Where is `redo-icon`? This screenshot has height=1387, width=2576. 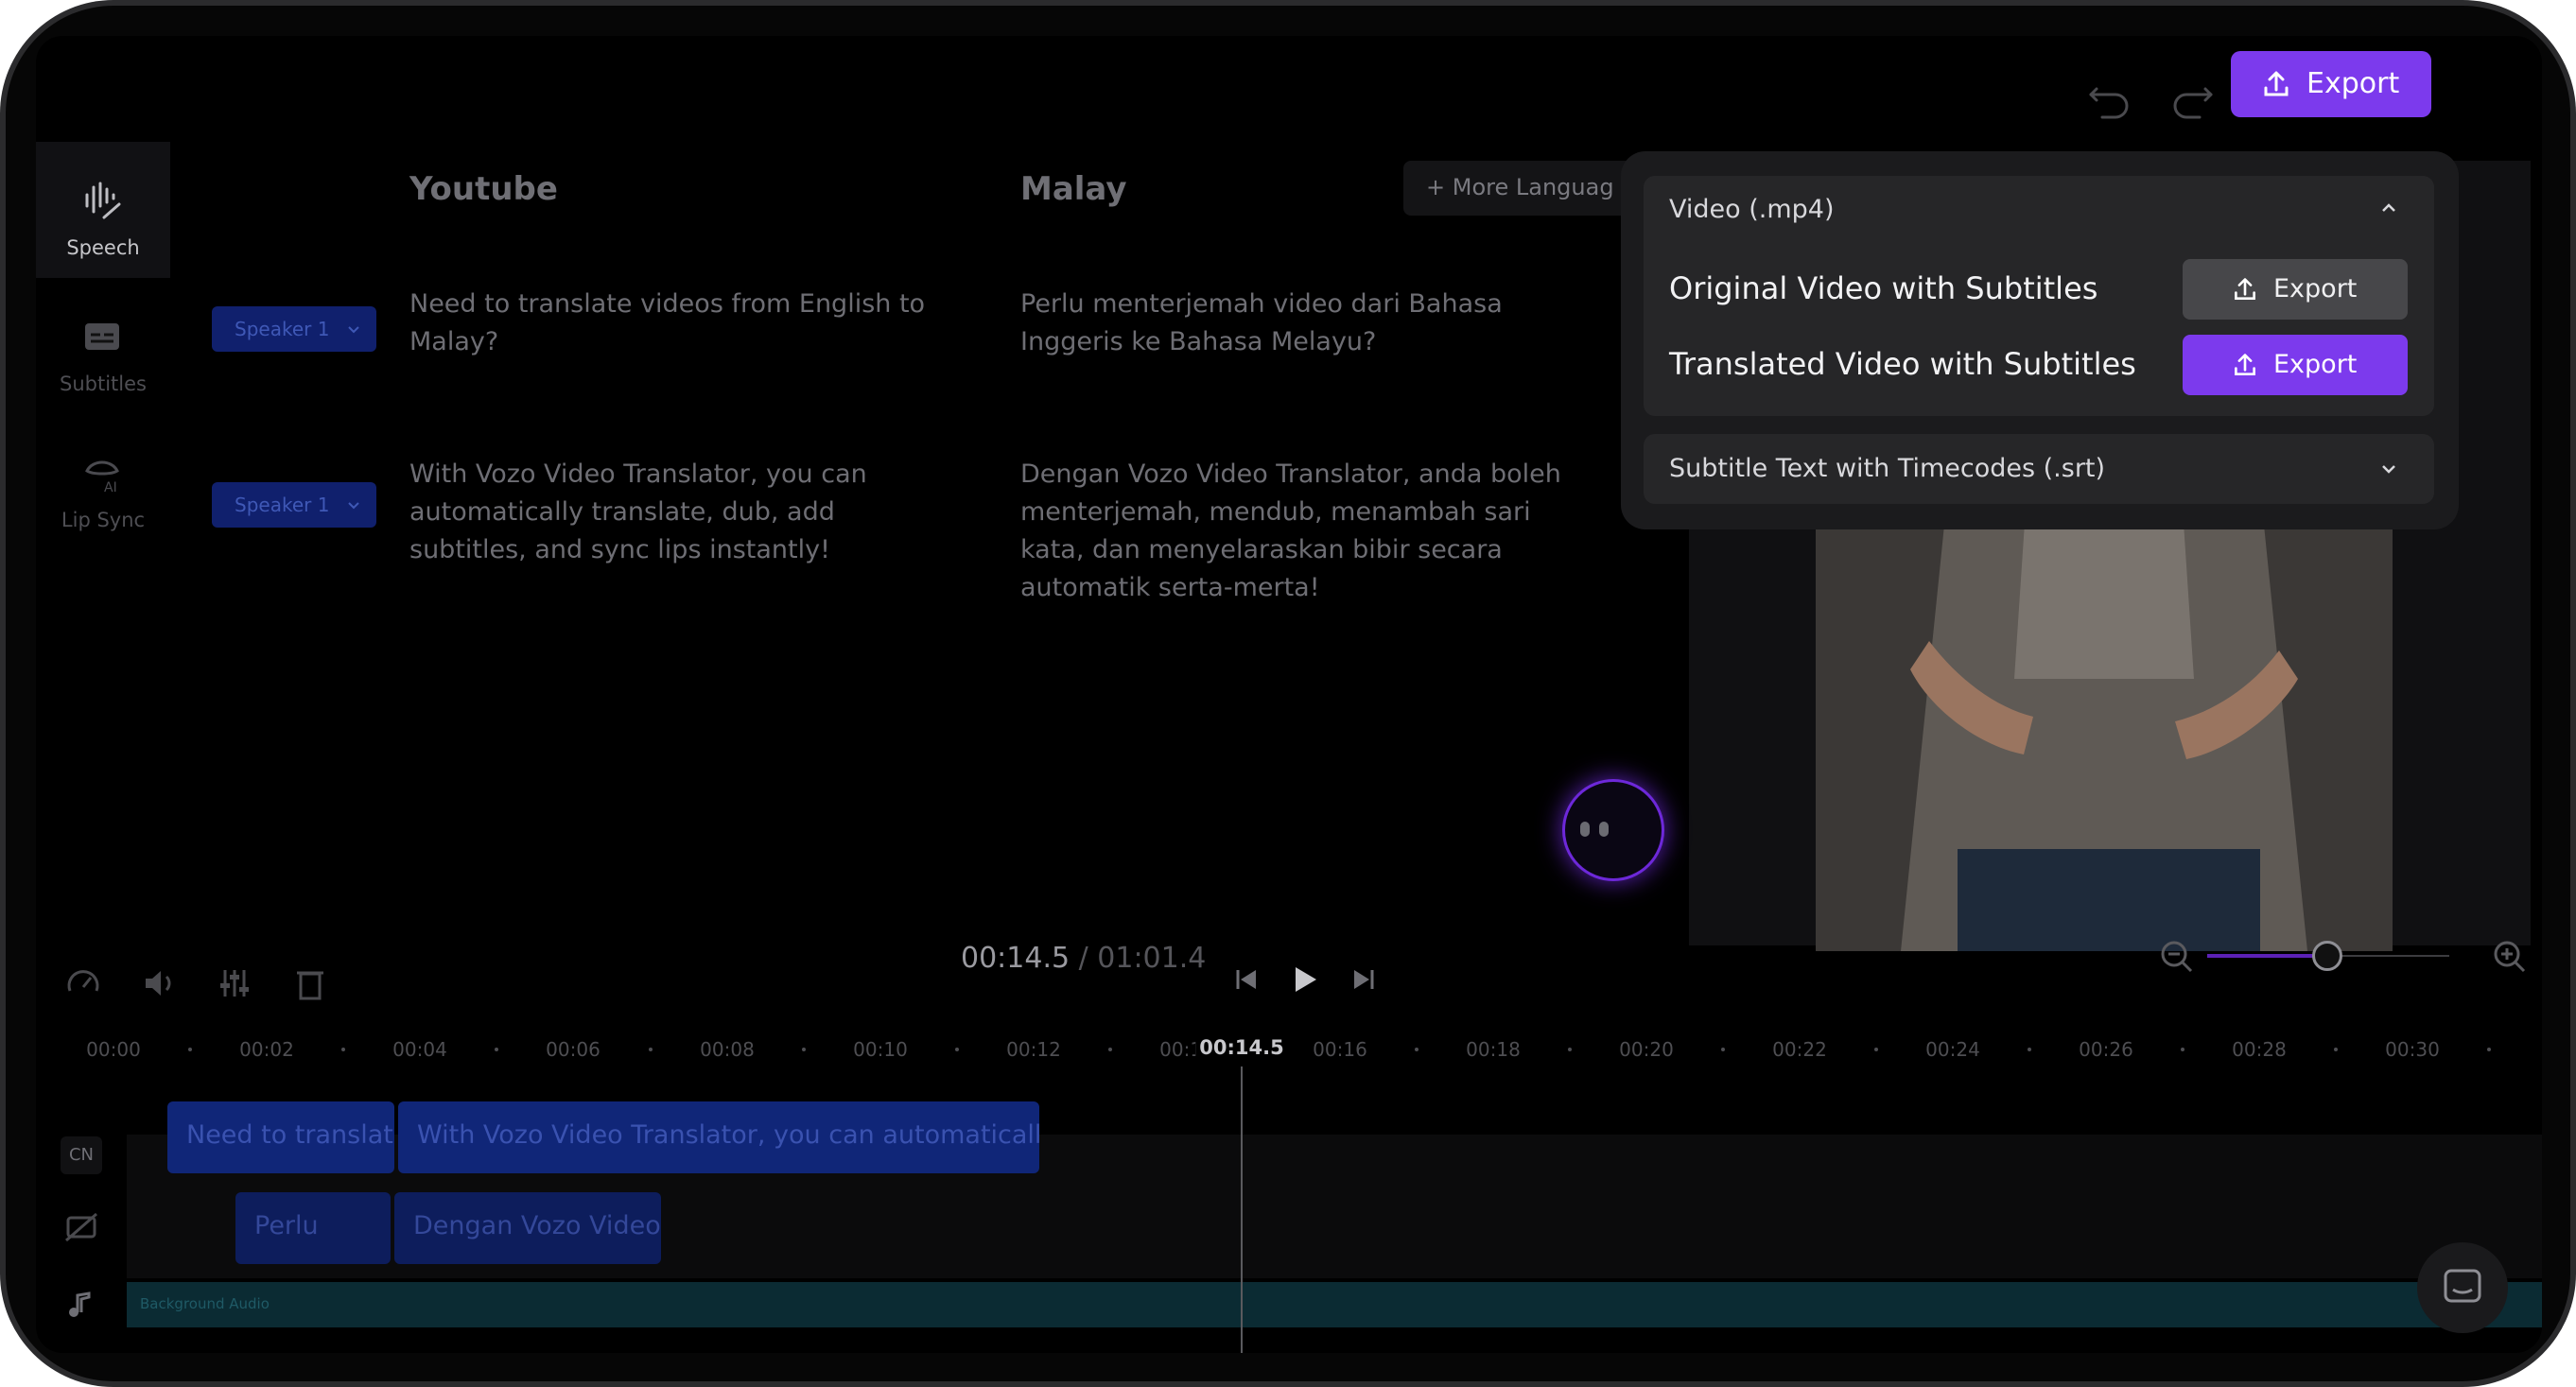
redo-icon is located at coordinates (2192, 96).